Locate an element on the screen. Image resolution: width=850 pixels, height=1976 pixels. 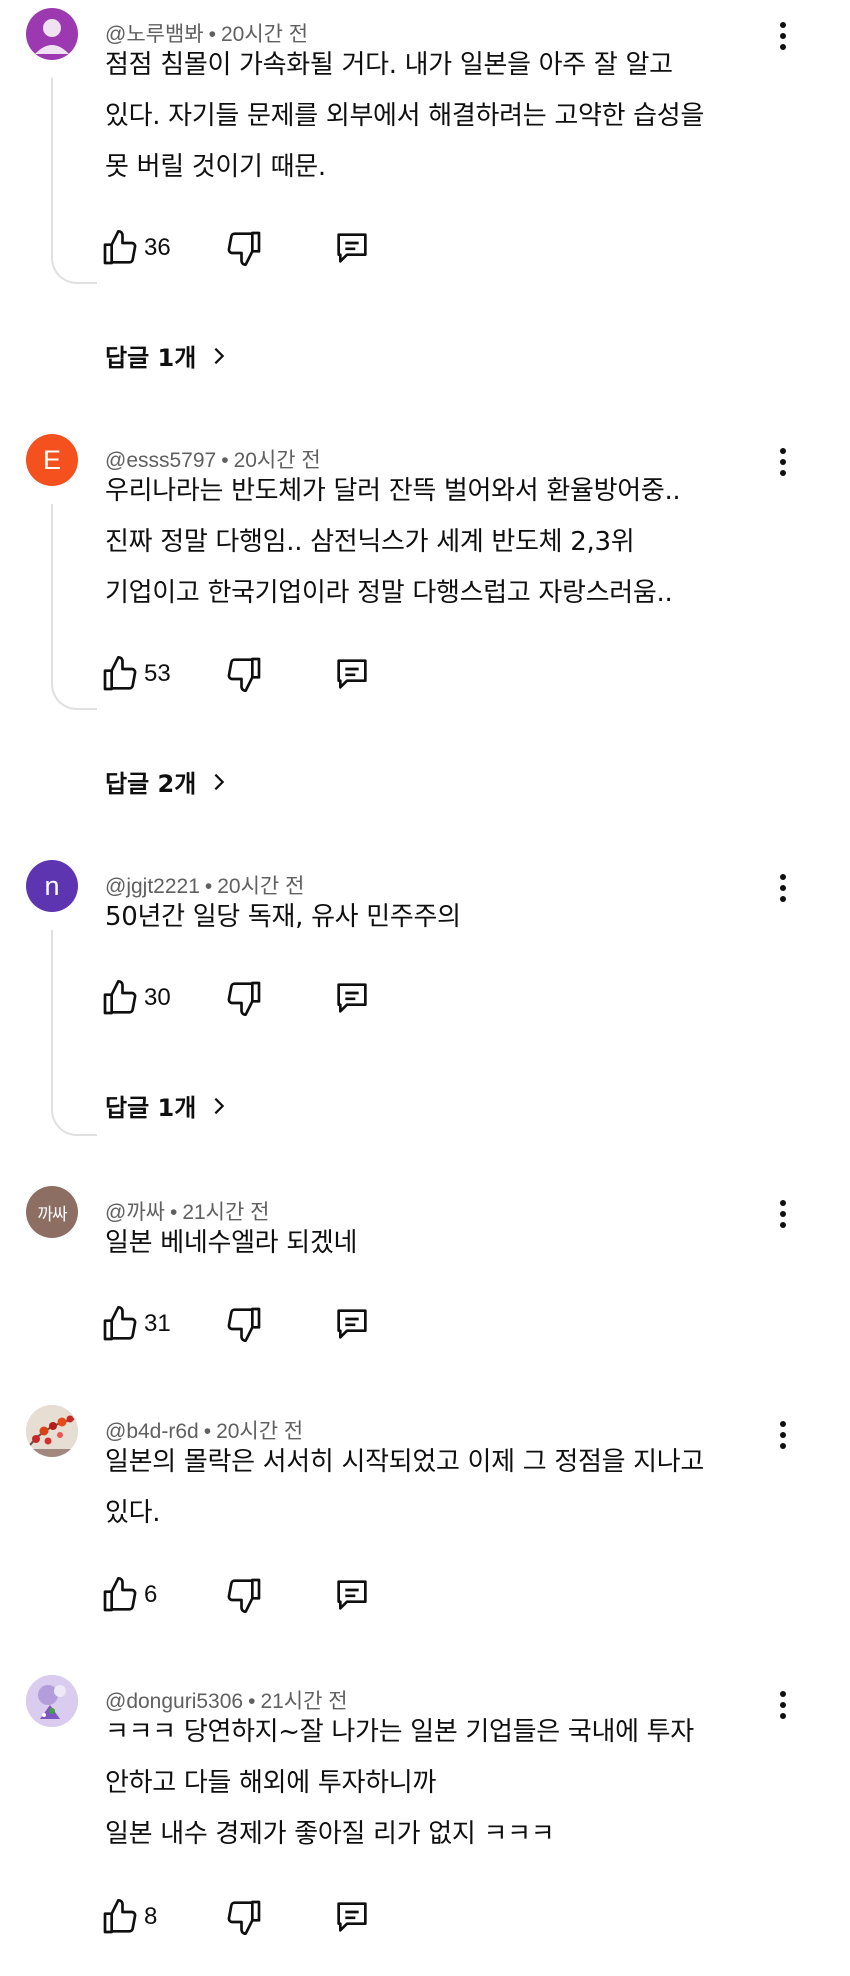
like-count: 53 is located at coordinates (157, 673).